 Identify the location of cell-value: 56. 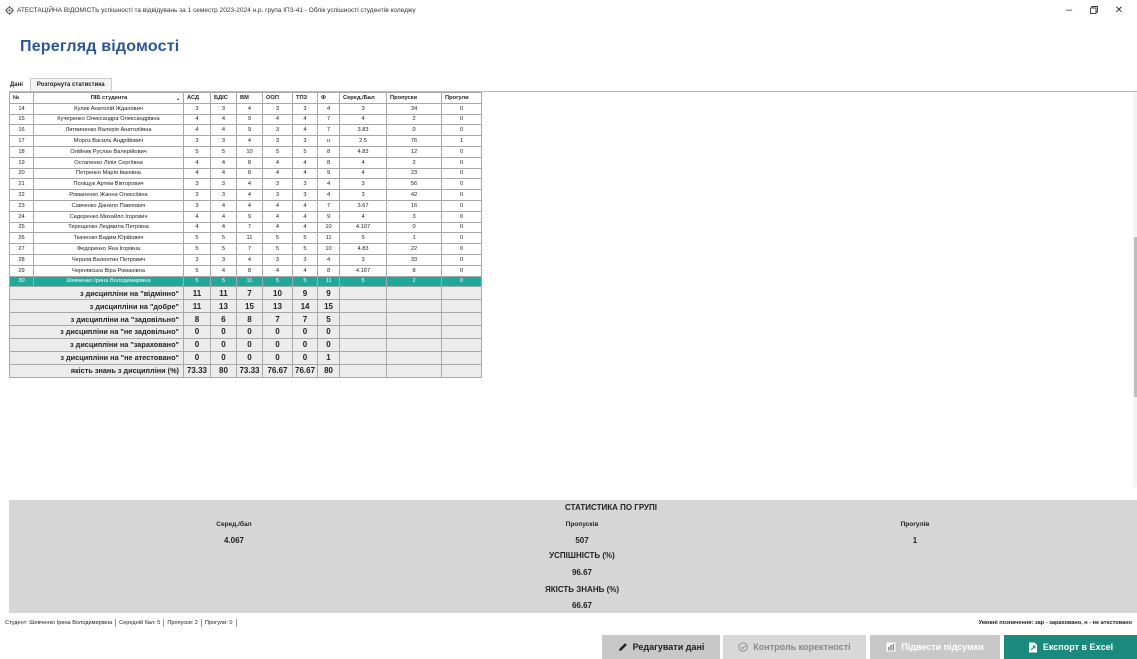
(414, 184).